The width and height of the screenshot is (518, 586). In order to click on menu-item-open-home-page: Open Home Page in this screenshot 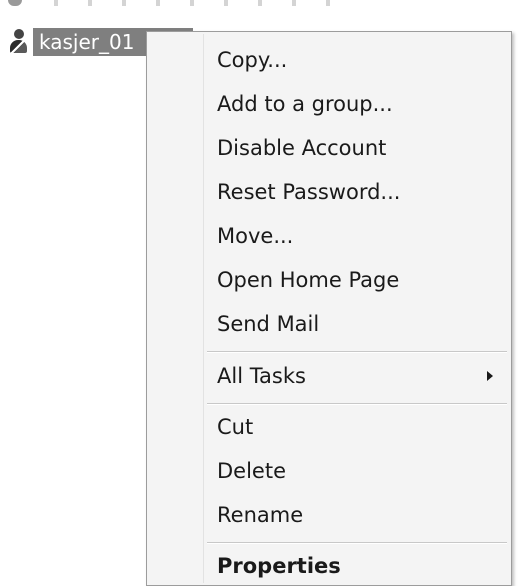, I will do `click(329, 280)`.